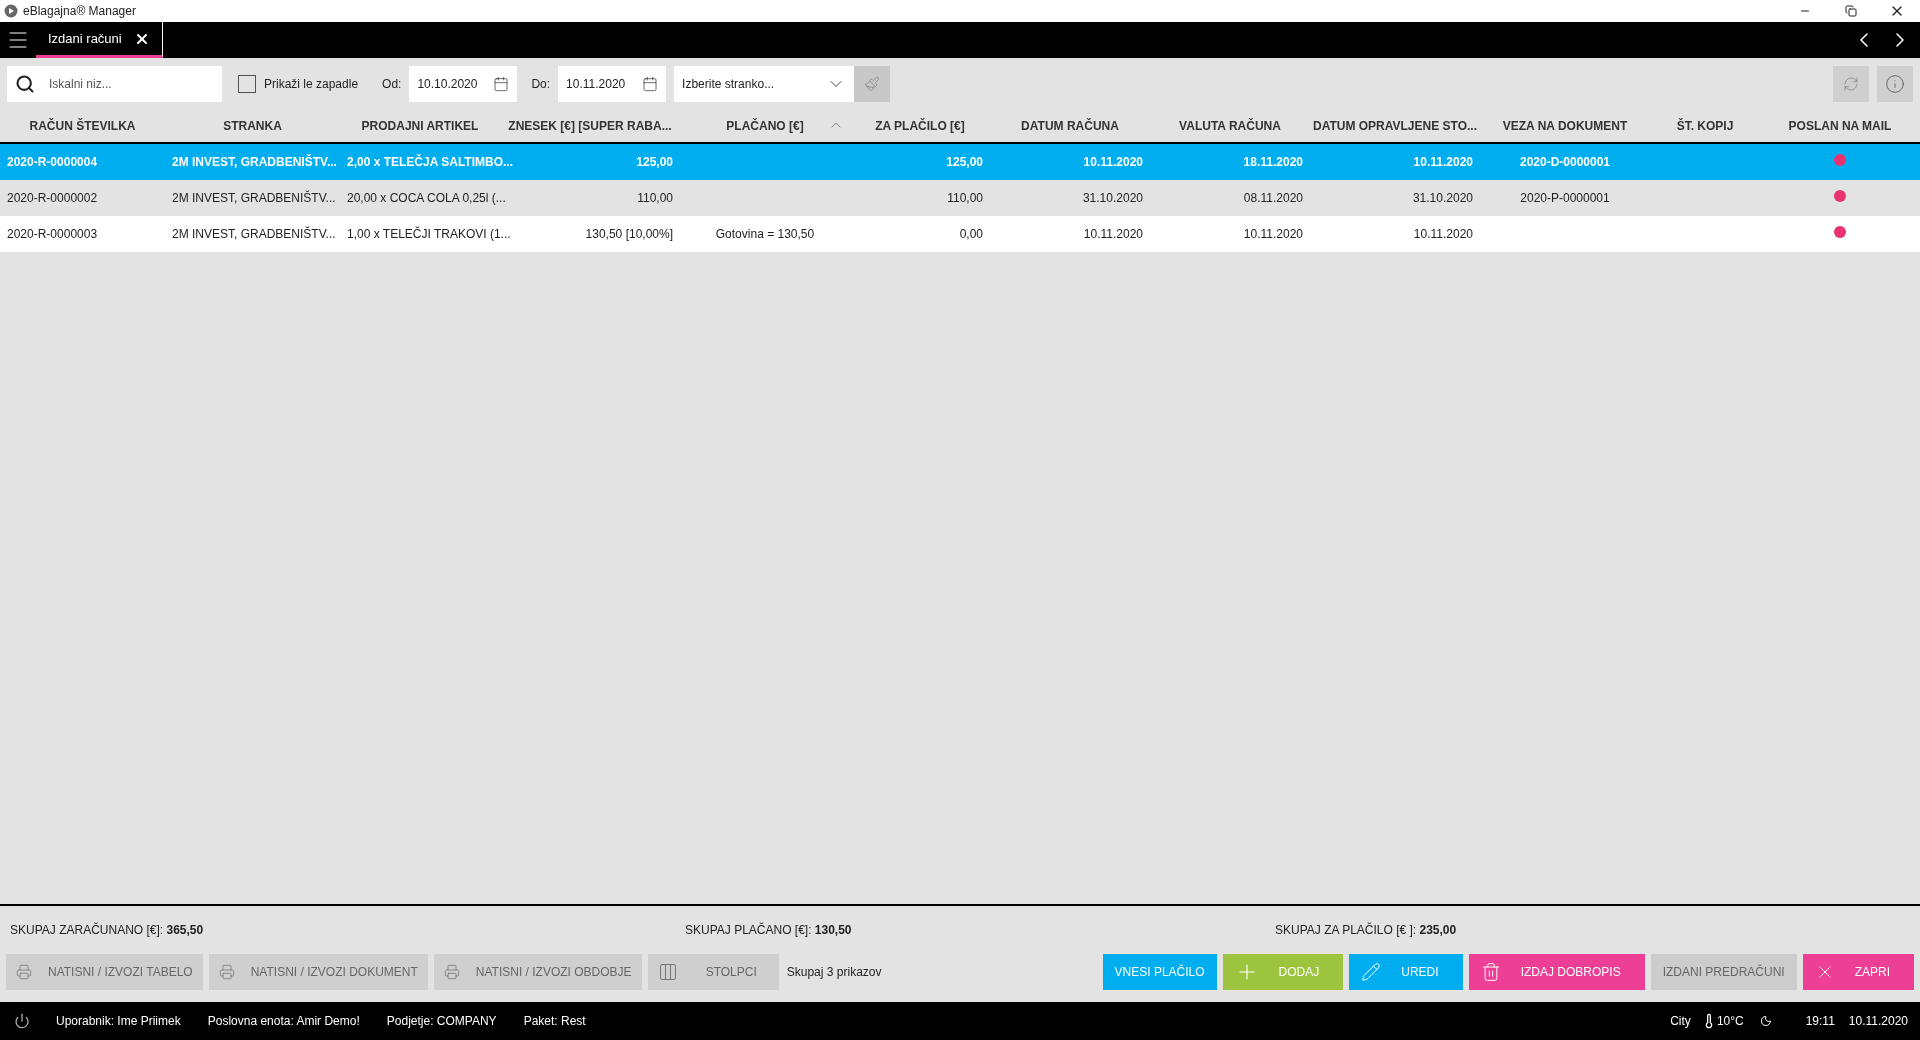 The image size is (1920, 1040). I want to click on print-button: NATISNI / IZVOZI OBDOBJE, so click(537, 972).